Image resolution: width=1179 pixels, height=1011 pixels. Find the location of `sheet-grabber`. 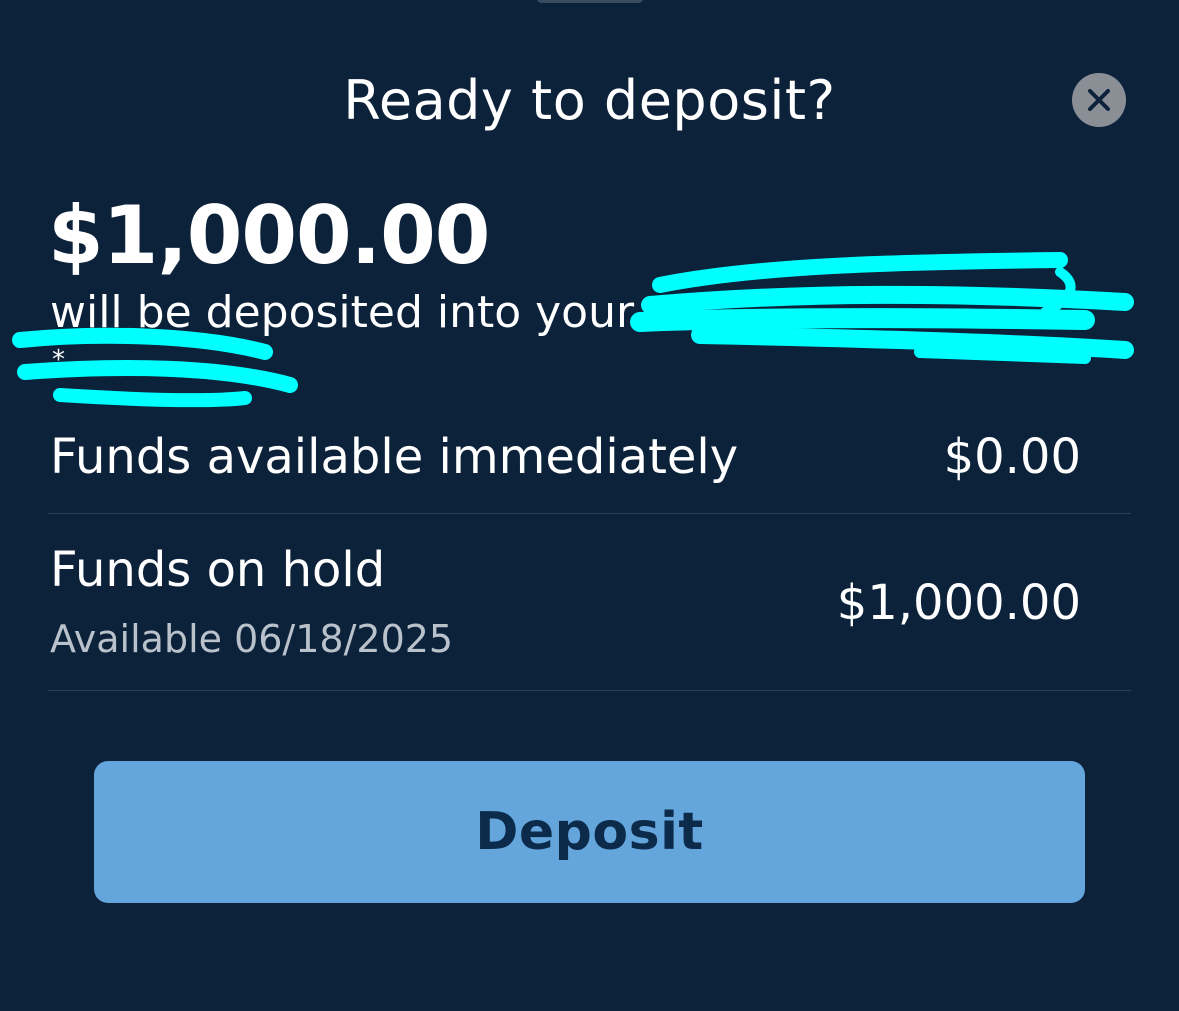

sheet-grabber is located at coordinates (590, 1).